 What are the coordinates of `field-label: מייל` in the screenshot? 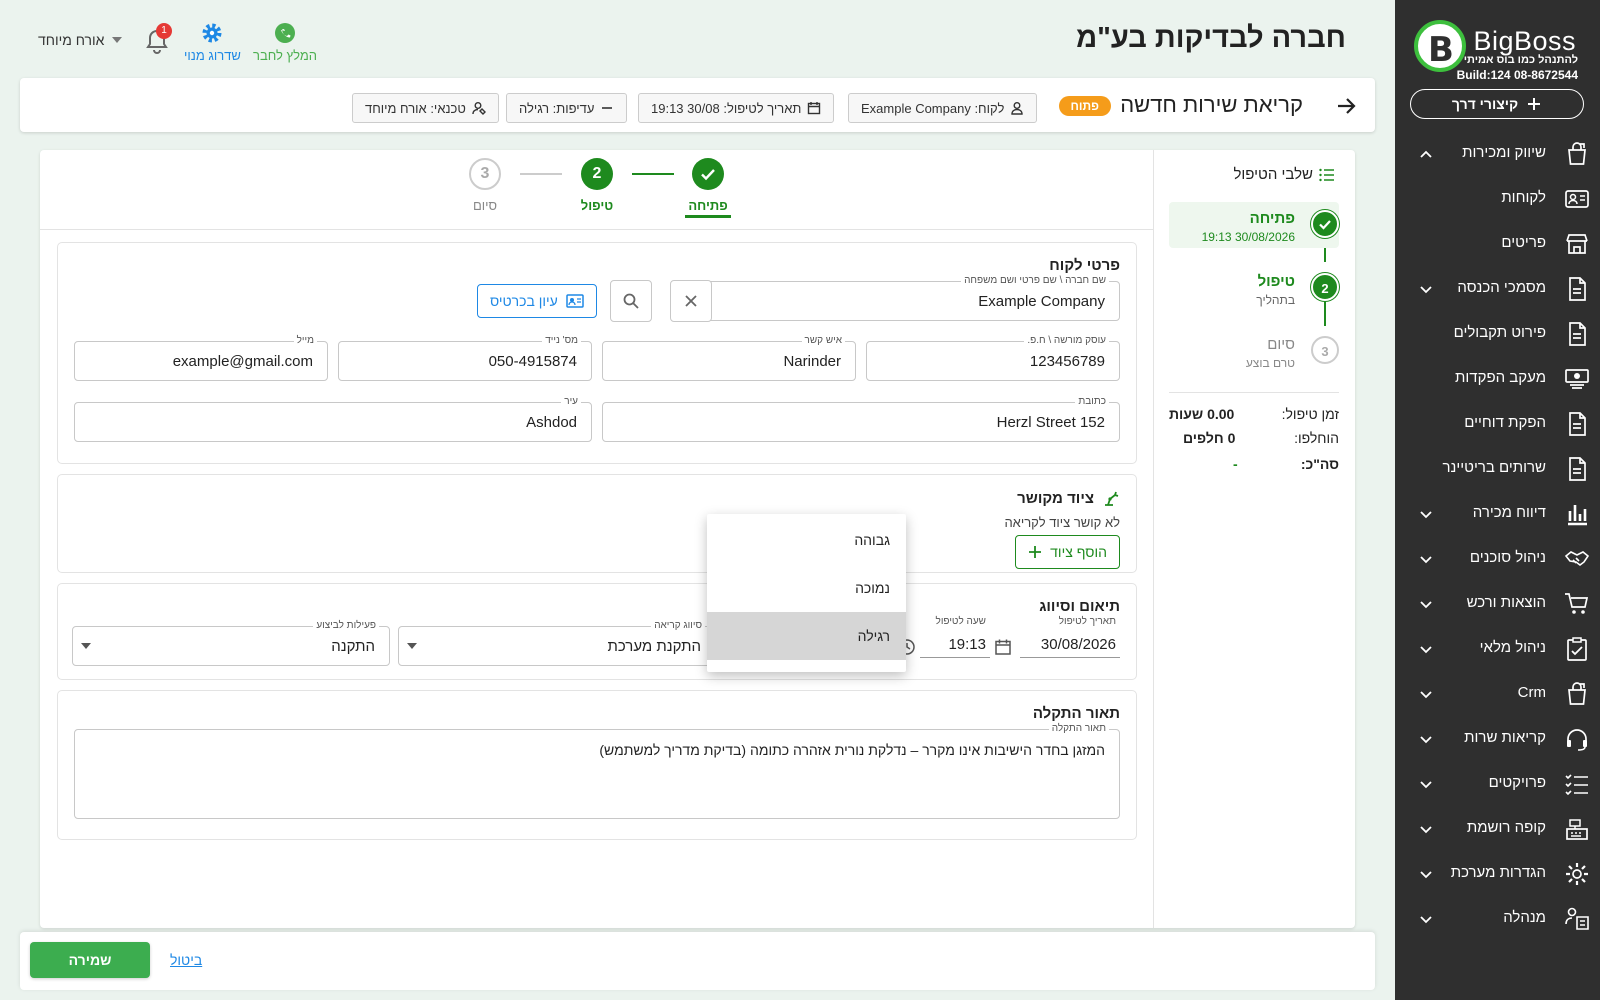 It's located at (305, 340).